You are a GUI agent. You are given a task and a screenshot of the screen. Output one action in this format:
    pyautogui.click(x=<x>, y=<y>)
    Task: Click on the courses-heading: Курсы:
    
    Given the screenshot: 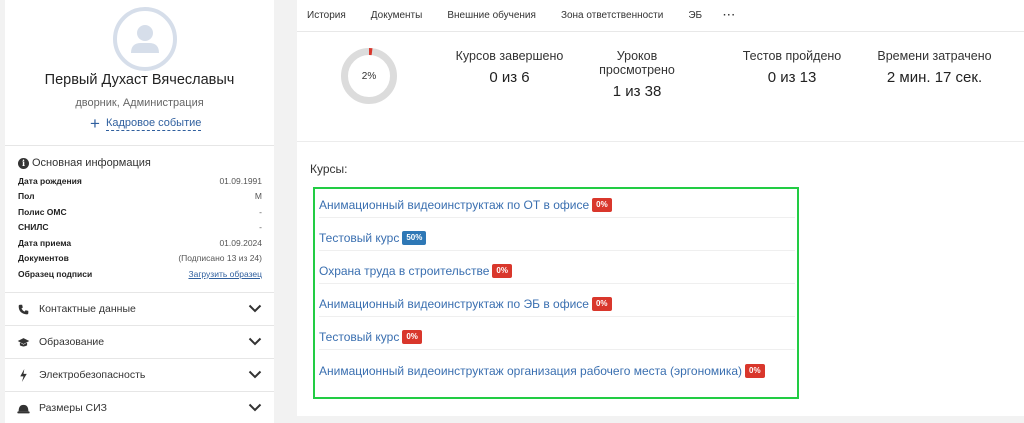 What is the action you would take?
    pyautogui.click(x=329, y=169)
    